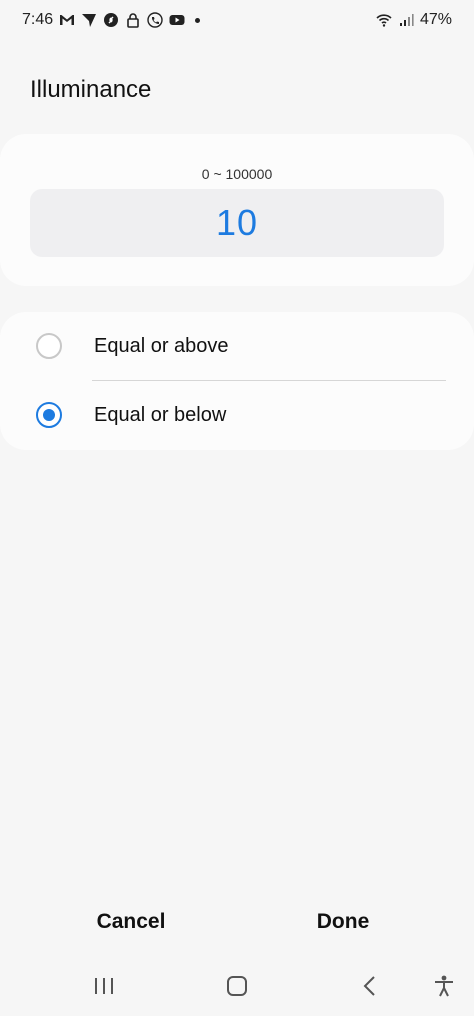 Image resolution: width=474 pixels, height=1016 pixels. What do you see at coordinates (198, 20) in the screenshot?
I see `notification-dot-icon` at bounding box center [198, 20].